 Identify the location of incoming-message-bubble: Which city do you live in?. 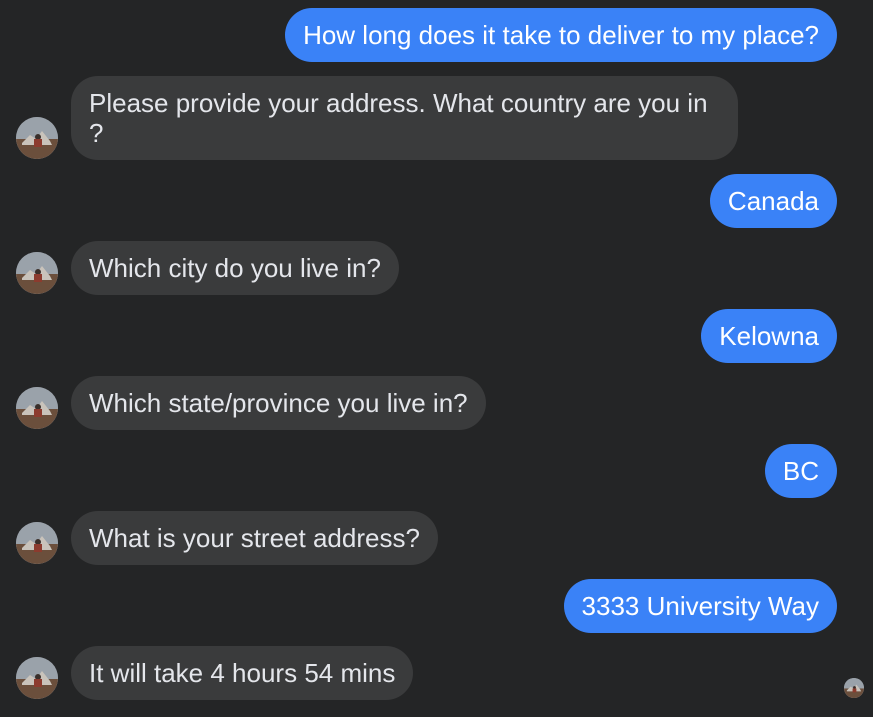
(235, 268).